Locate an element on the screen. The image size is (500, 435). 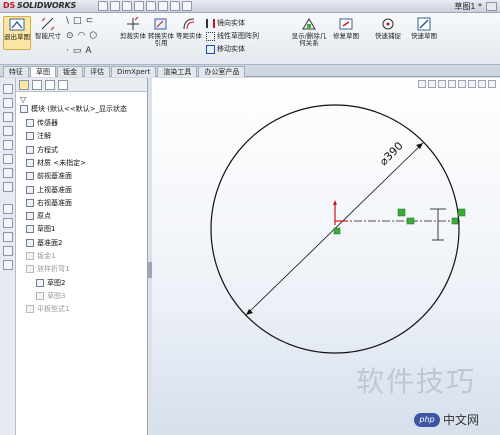
arc-icon: ◠ is located at coordinates (82, 36).